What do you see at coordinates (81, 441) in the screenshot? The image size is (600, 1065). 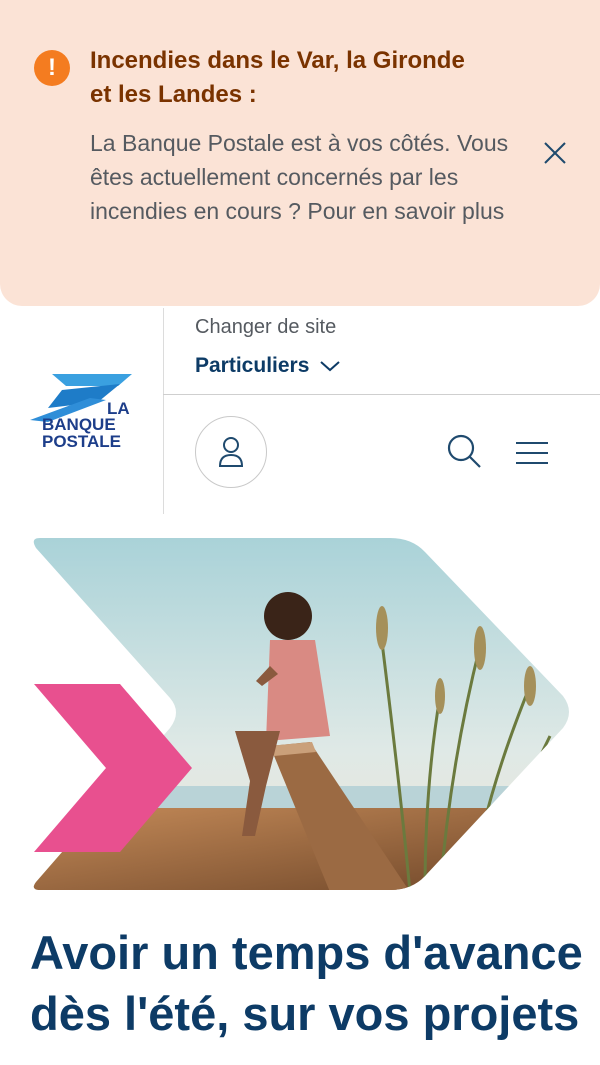 I see `logo-line-3: POSTALE` at bounding box center [81, 441].